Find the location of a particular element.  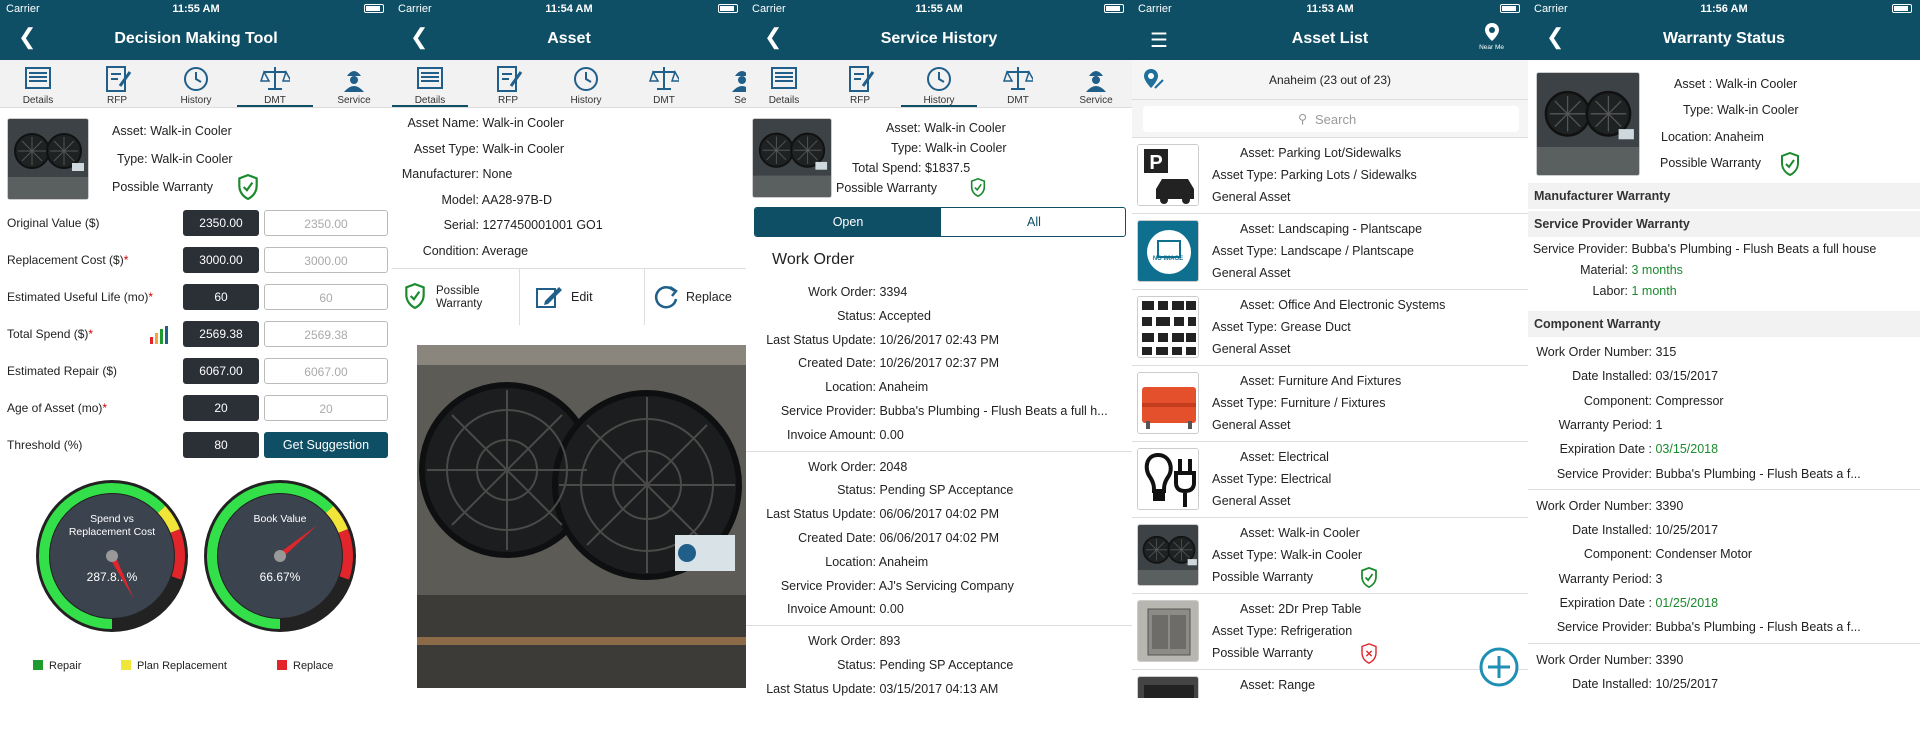

asset-label: Asset: is located at coordinates (1257, 533).